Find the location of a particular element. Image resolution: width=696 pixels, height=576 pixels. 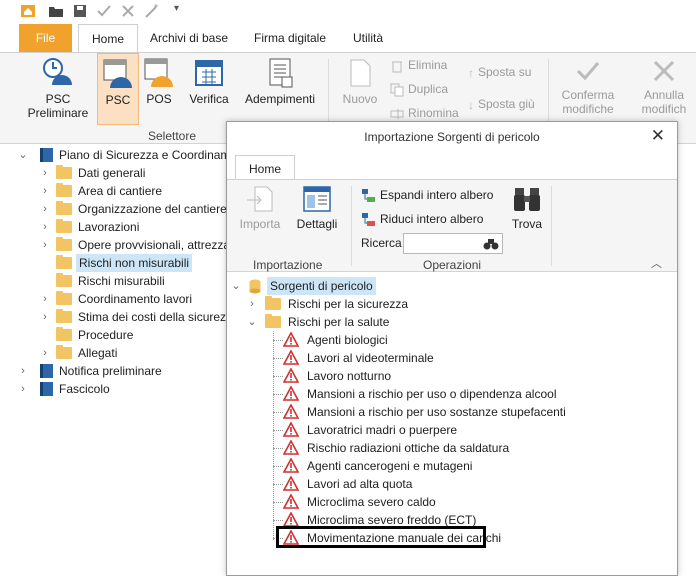

tree-item: › Stima dei costi della sicurezza is located at coordinates (139, 317).